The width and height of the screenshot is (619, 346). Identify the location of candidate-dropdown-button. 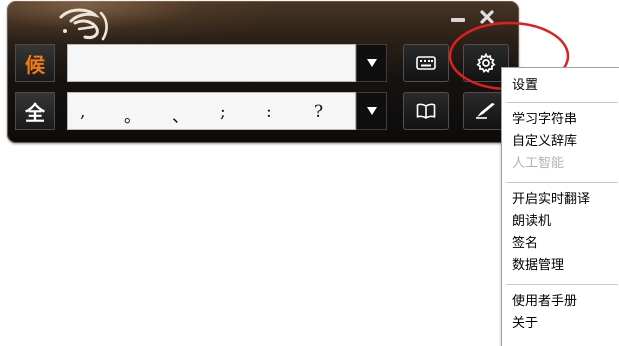
(371, 63).